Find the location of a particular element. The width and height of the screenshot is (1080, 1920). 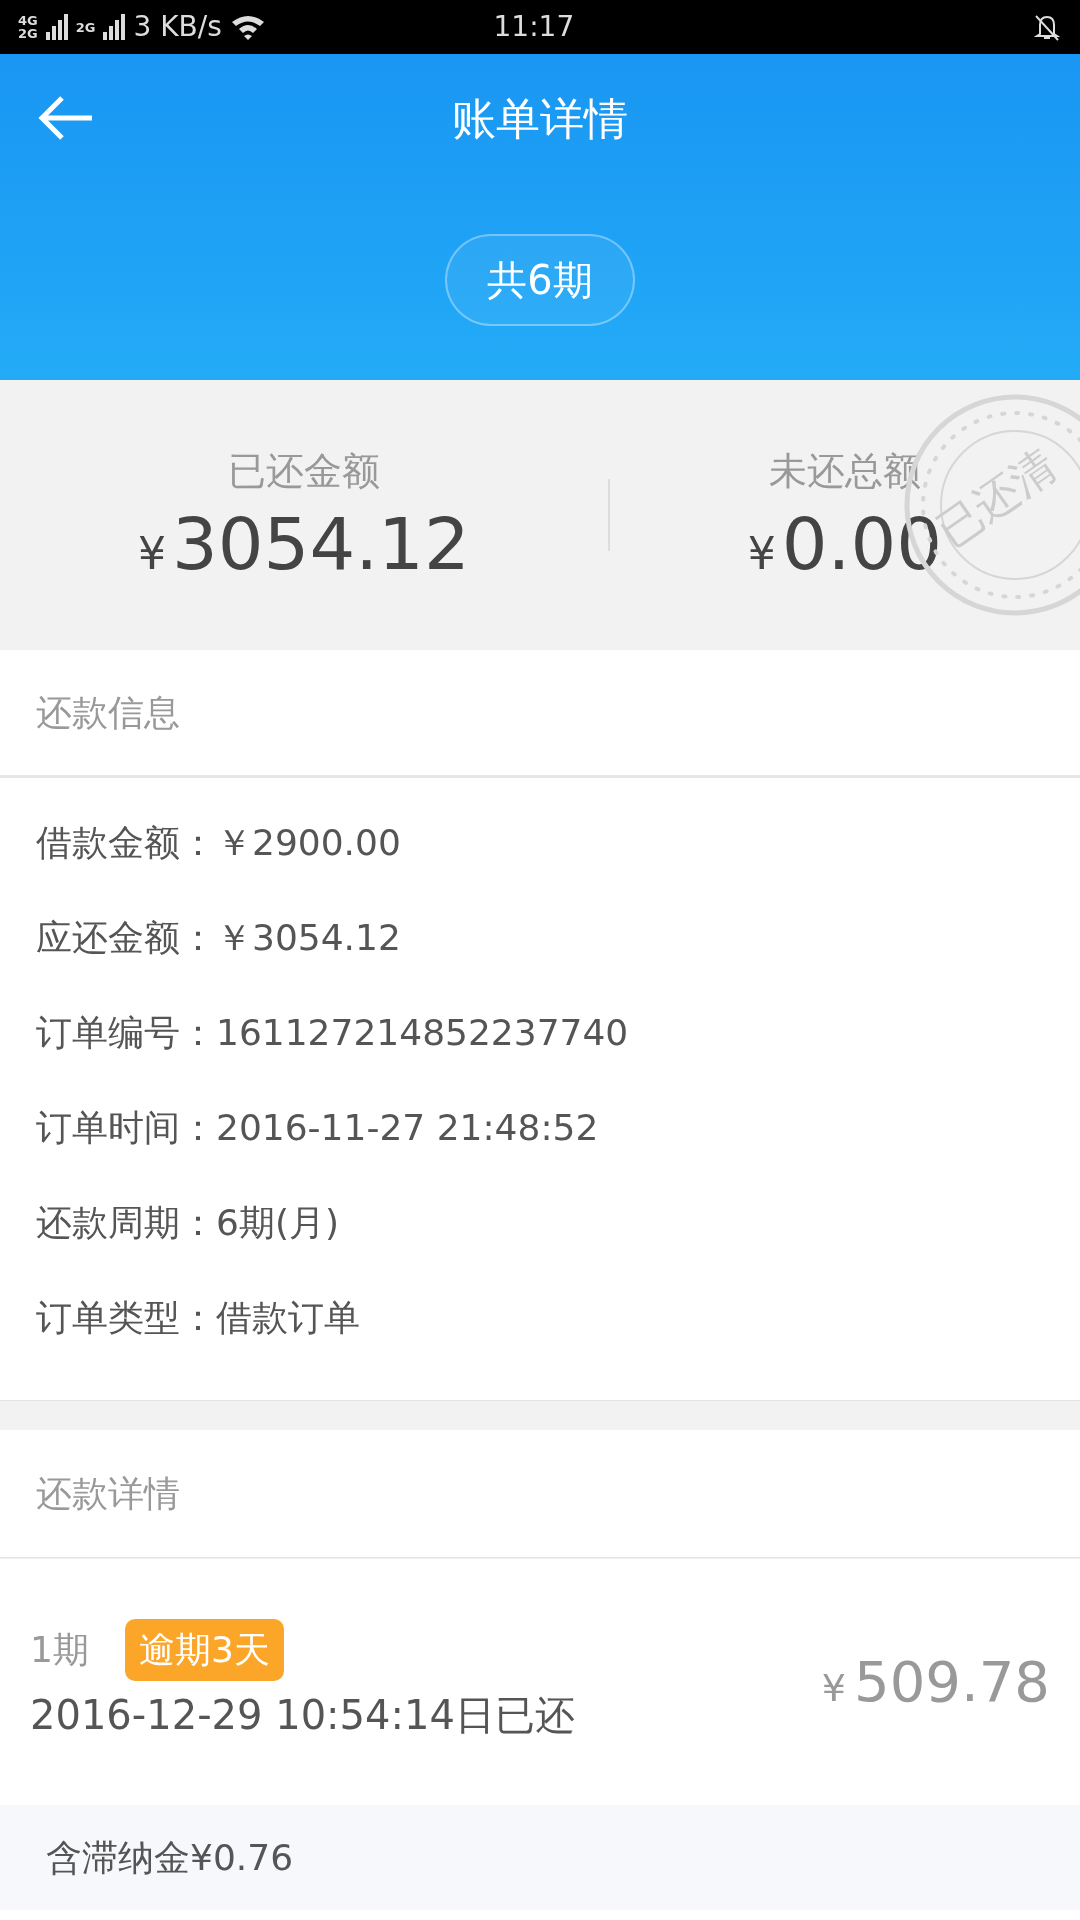

overdue-tag: 逾期3天 is located at coordinates (204, 1650).